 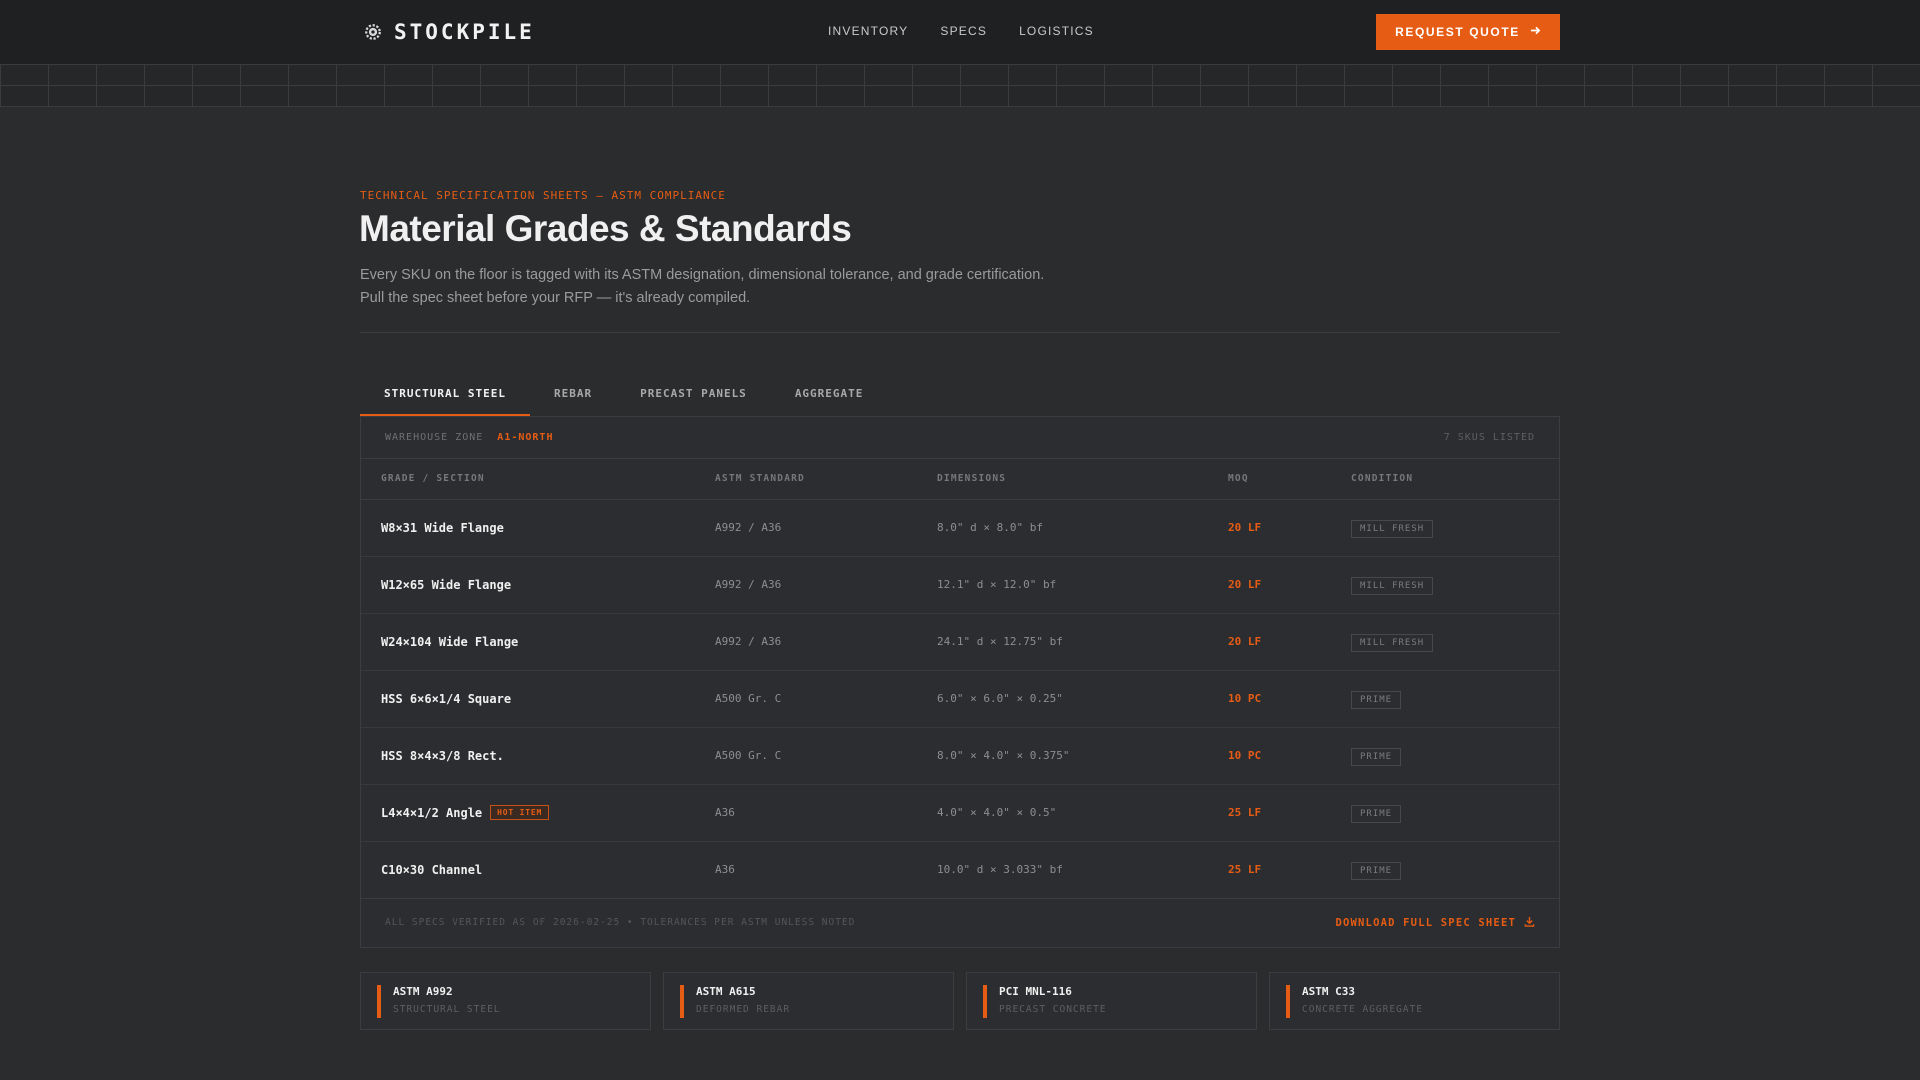 What do you see at coordinates (1289, 479) in the screenshot?
I see `column-header-moq: MOQ` at bounding box center [1289, 479].